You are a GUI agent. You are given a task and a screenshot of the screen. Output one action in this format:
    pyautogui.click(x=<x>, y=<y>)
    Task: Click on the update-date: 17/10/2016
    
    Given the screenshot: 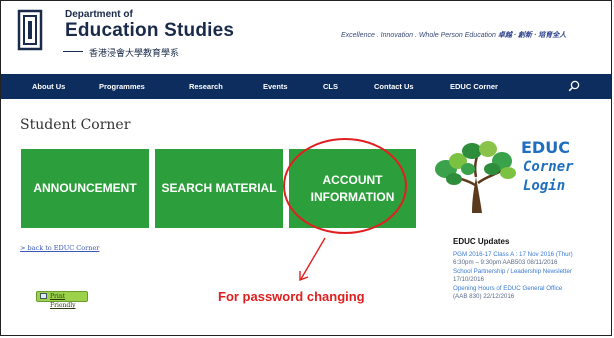 What is the action you would take?
    pyautogui.click(x=468, y=279)
    